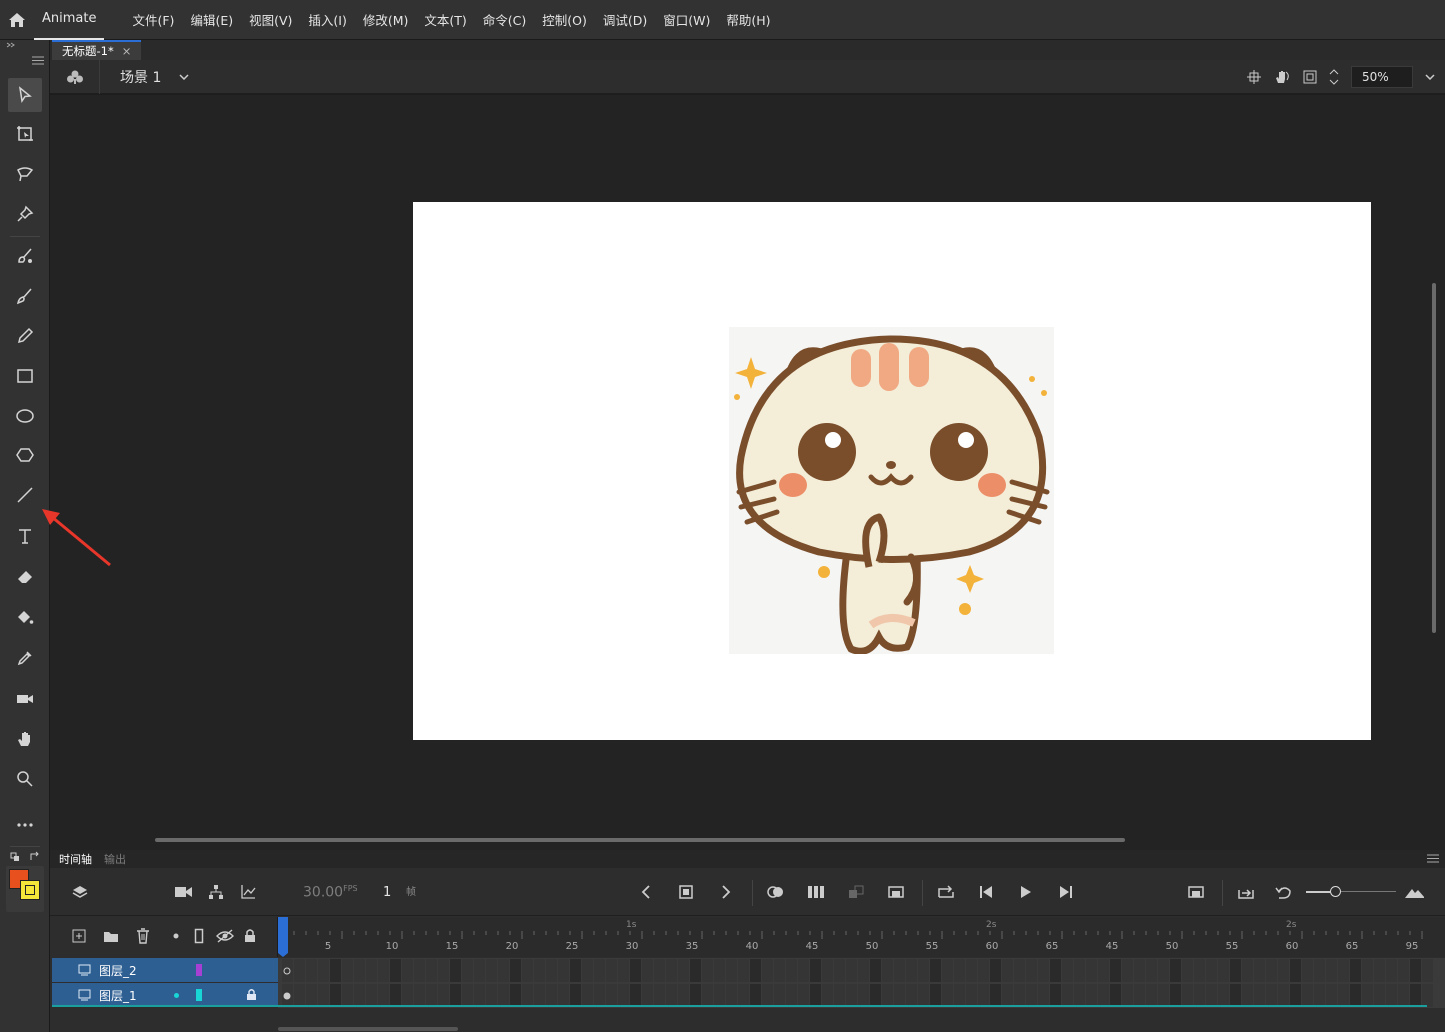  What do you see at coordinates (216, 892) in the screenshot?
I see `layer-parenting-button` at bounding box center [216, 892].